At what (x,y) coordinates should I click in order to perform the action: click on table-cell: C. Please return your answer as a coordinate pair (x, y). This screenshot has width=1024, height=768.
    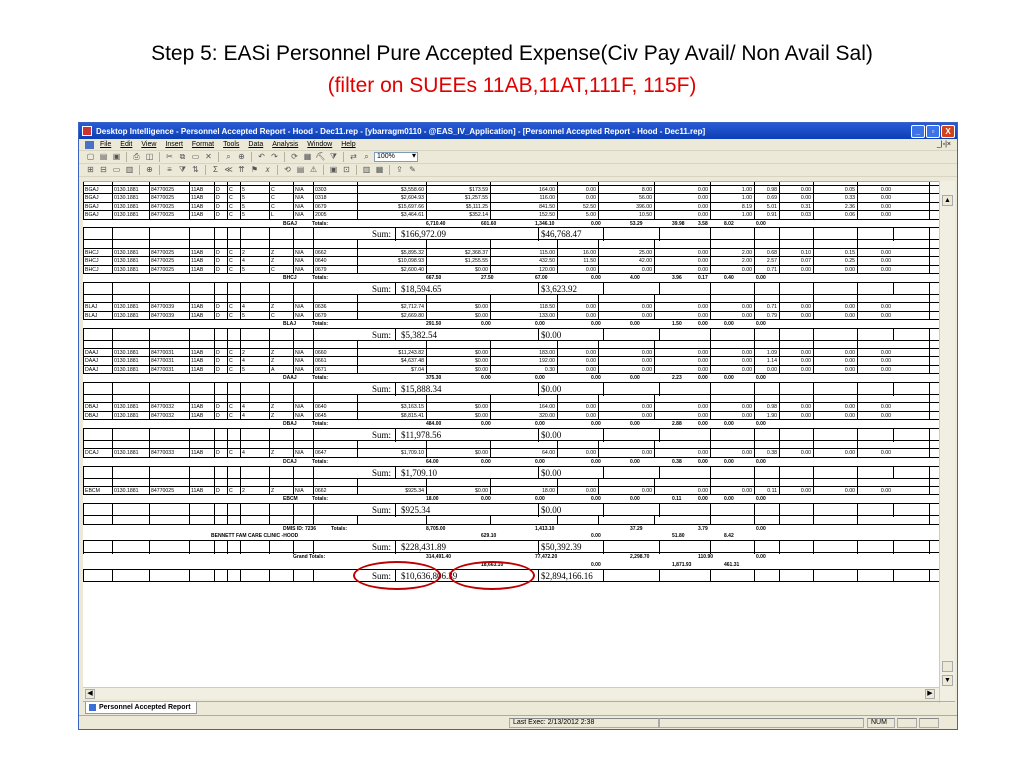
    Looking at the image, I should click on (233, 190).